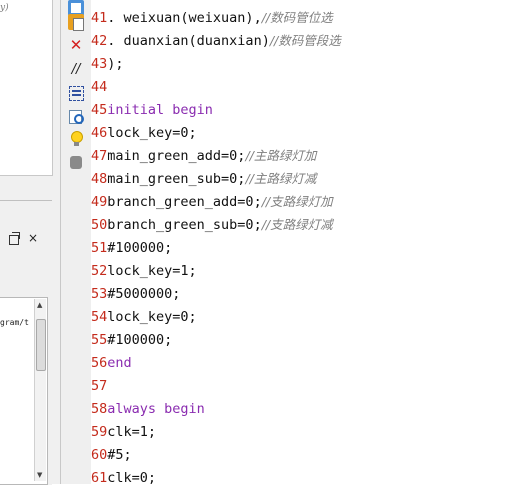 Image resolution: width=518 pixels, height=490 pixels. I want to click on code-text: . weixuan(weixuan),, so click(184, 18).